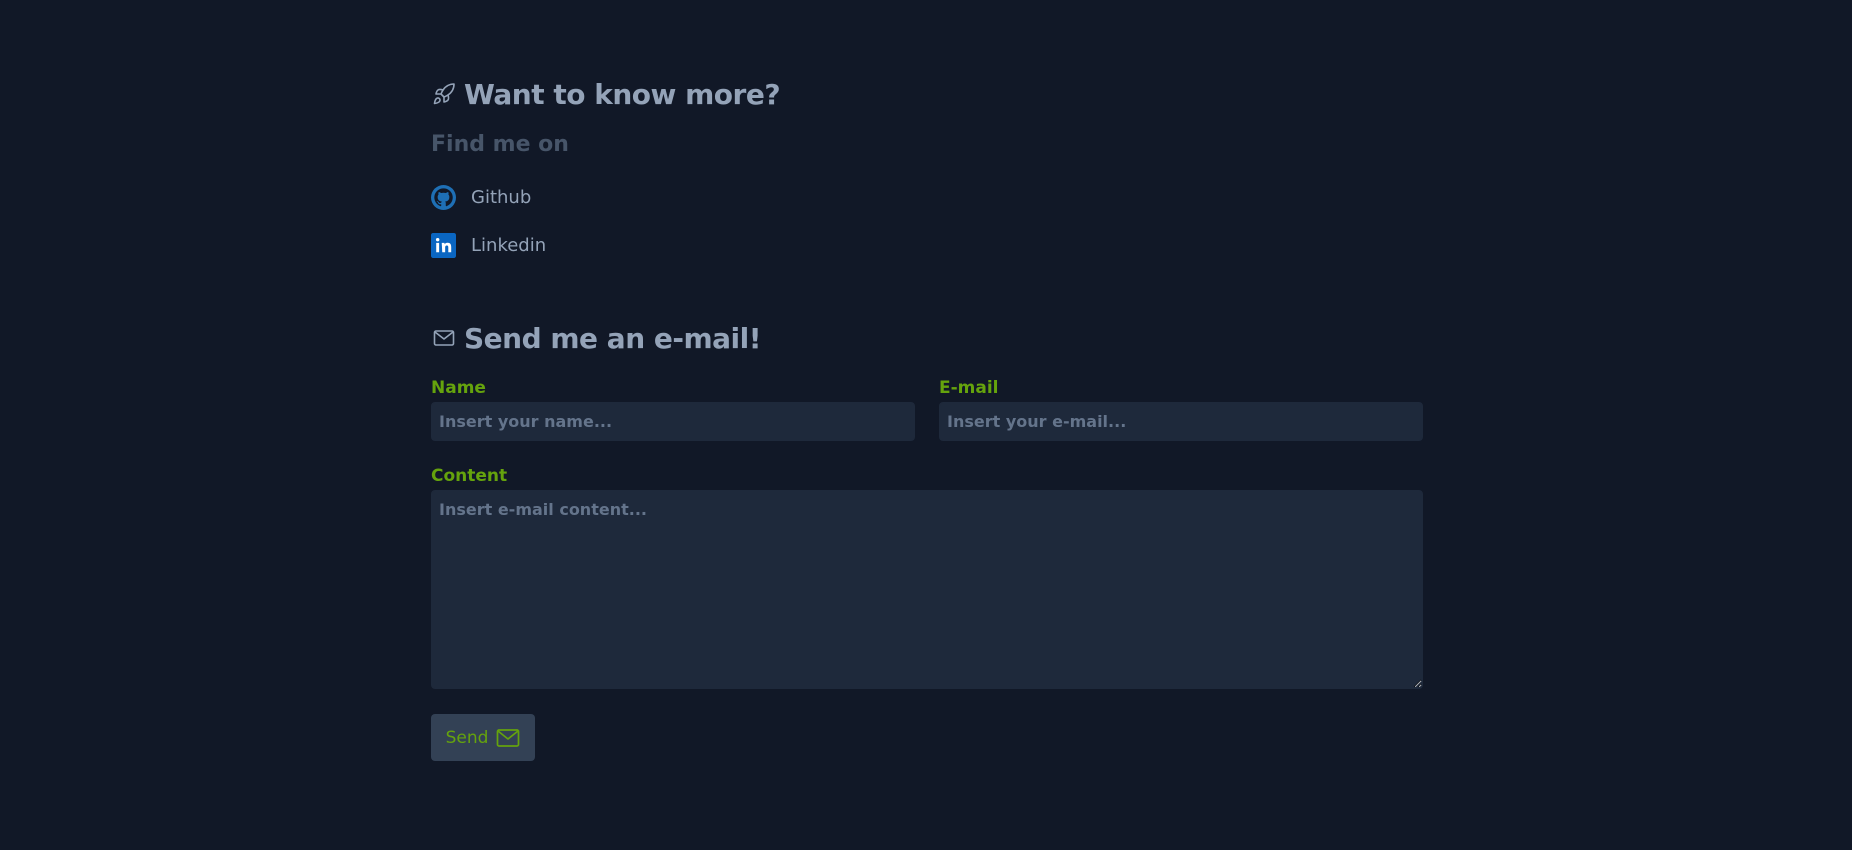 This screenshot has width=1852, height=850. I want to click on want-to-know-more-text: Want to know more?, so click(622, 94).